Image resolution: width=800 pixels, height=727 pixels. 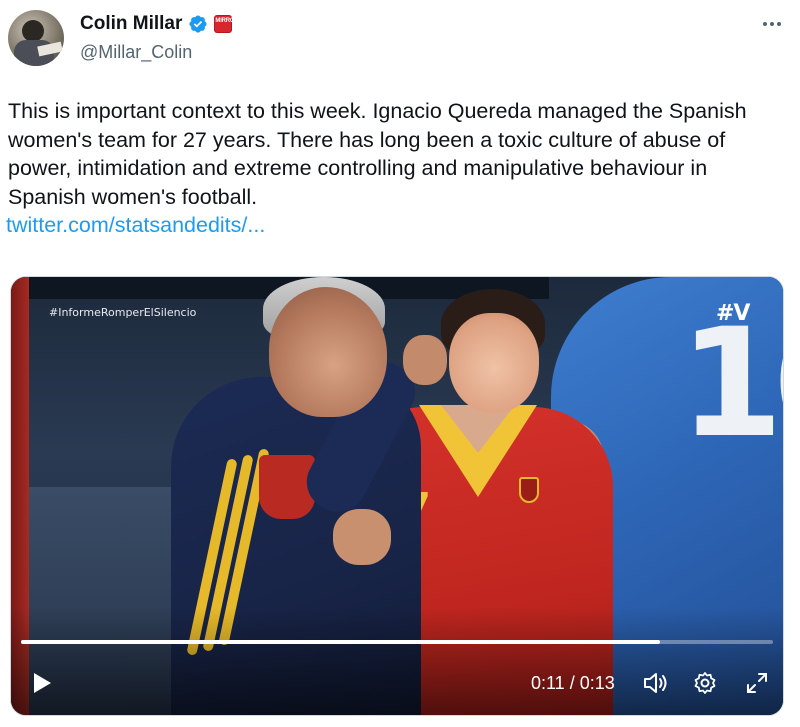 What do you see at coordinates (772, 24) in the screenshot?
I see `more-options-button` at bounding box center [772, 24].